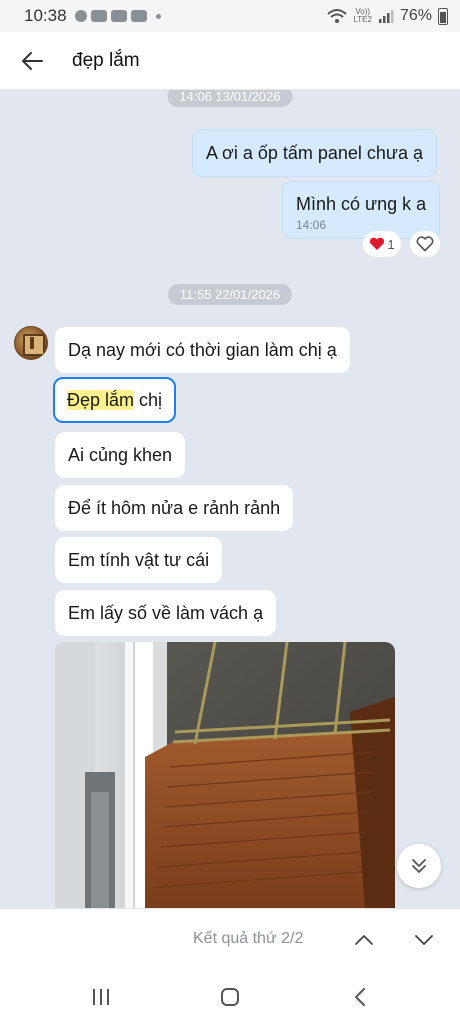 Image resolution: width=460 pixels, height=1024 pixels. I want to click on date-separator: 14:06 13/01/2026, so click(230, 98).